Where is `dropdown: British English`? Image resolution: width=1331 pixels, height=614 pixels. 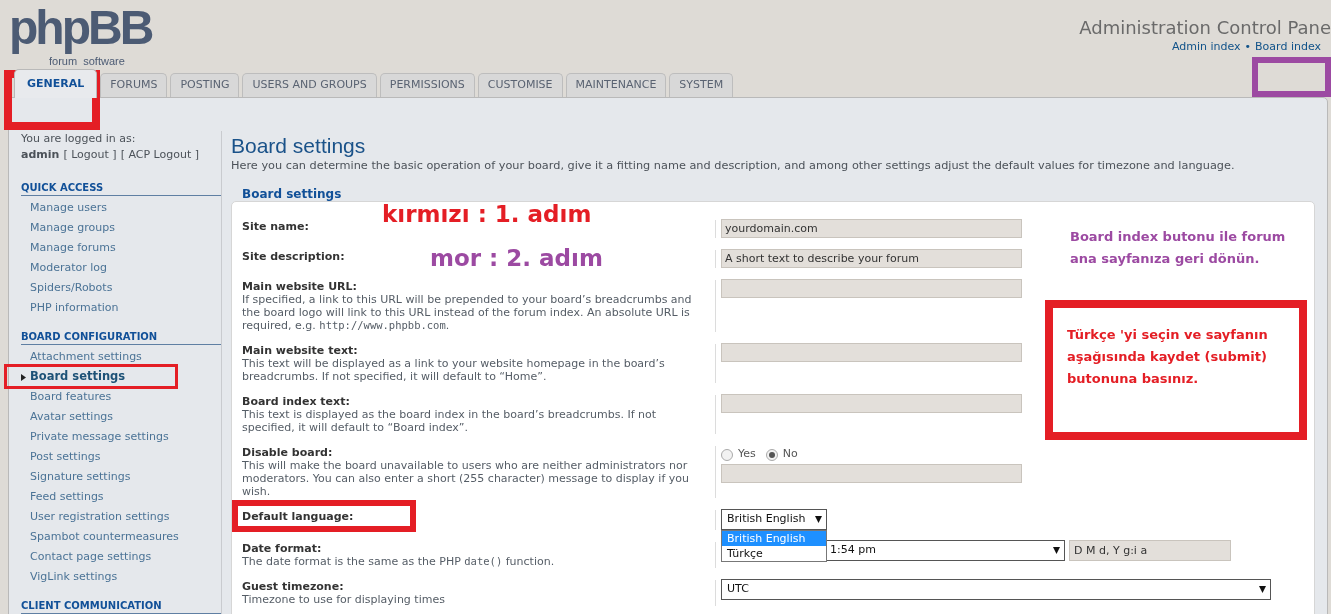 dropdown: British English is located at coordinates (774, 519).